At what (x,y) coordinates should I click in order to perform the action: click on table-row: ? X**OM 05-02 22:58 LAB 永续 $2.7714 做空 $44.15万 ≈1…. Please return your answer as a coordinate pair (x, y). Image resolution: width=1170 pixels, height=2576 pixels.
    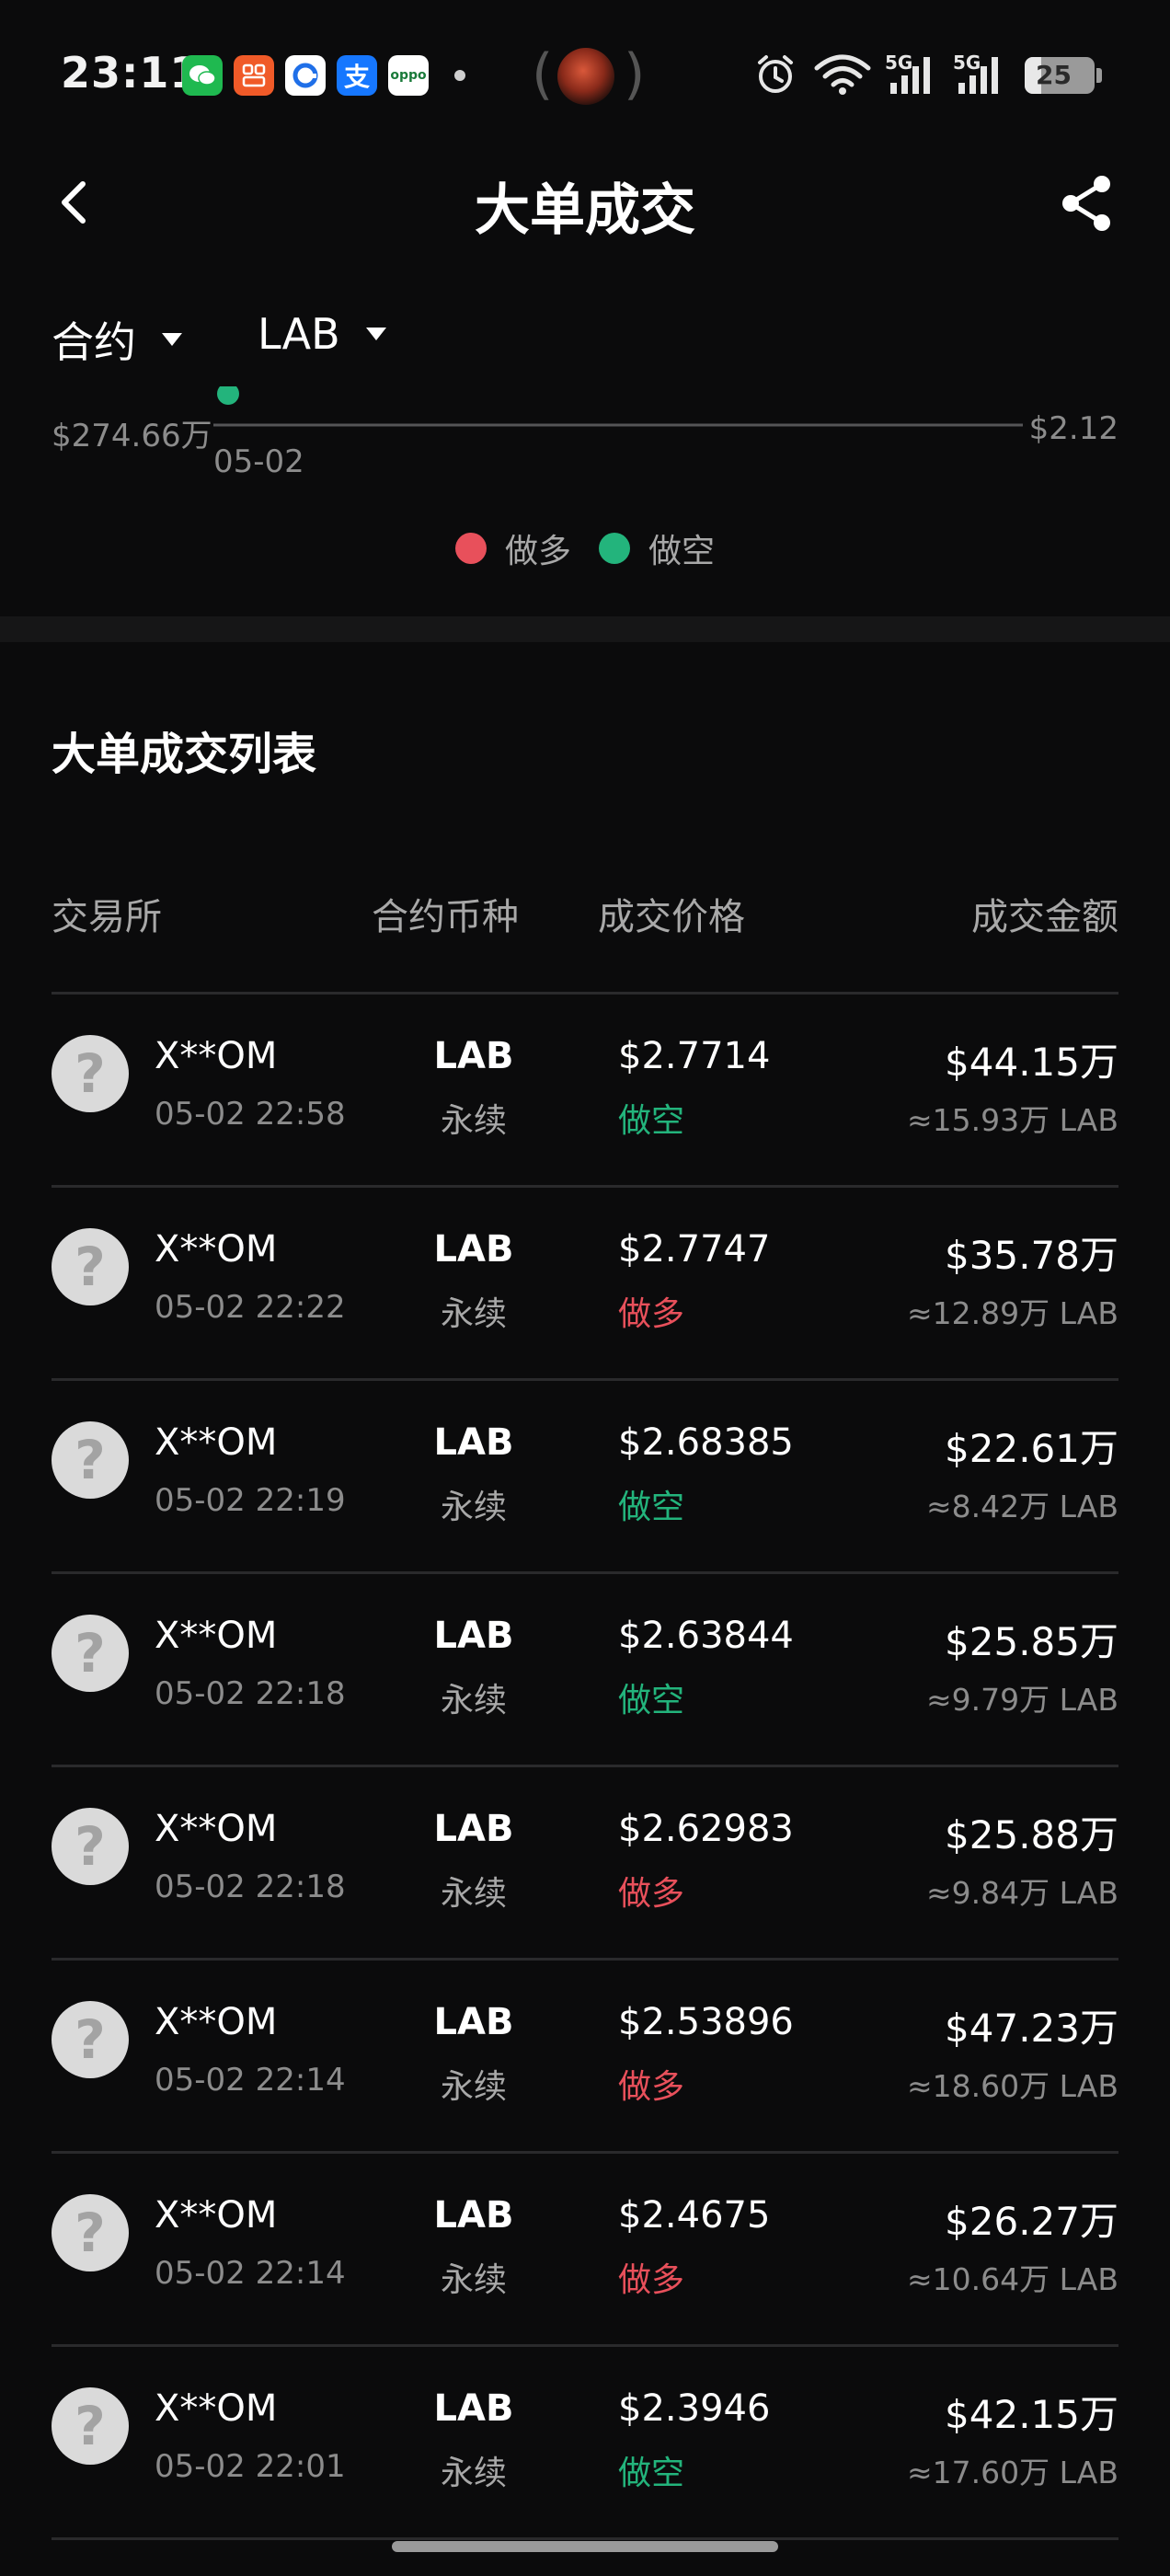
    Looking at the image, I should click on (585, 1091).